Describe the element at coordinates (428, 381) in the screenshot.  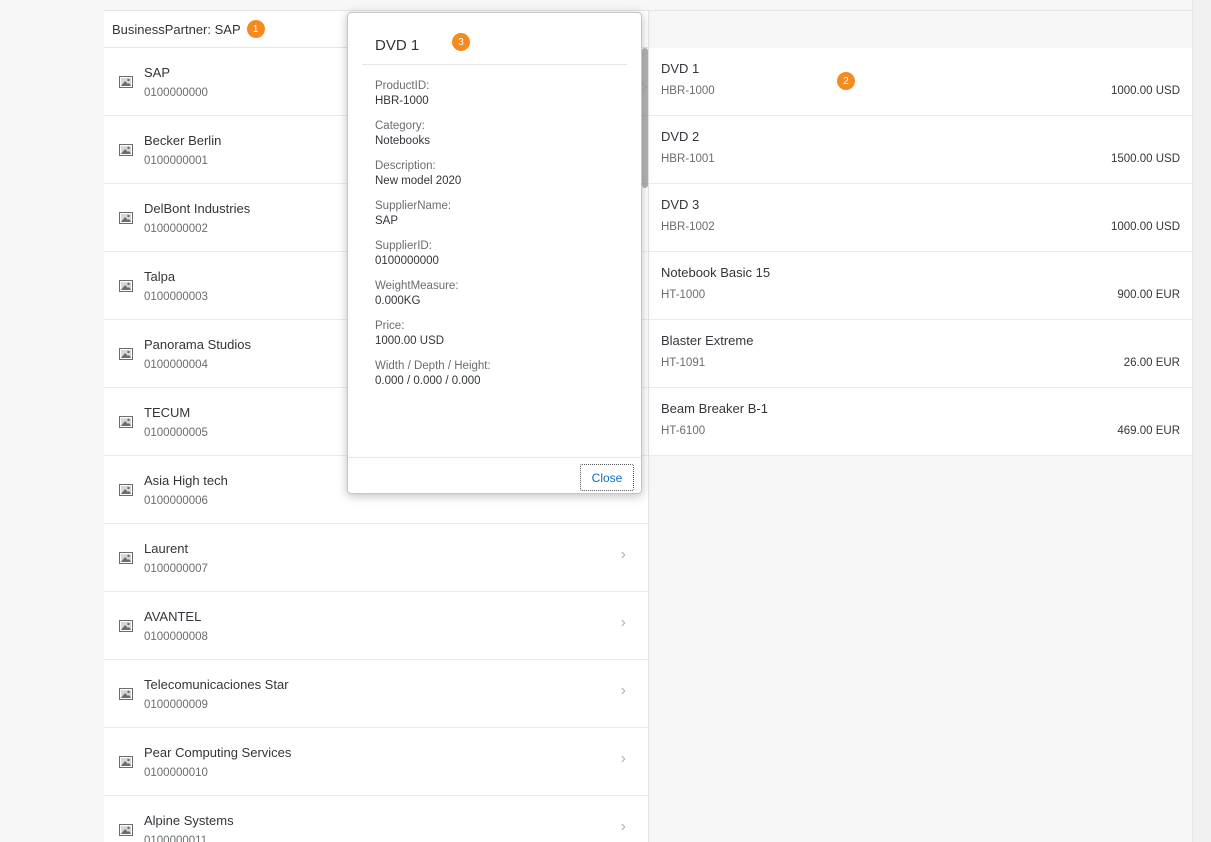
I see `field-value: 0.000 / 0.000 / 0.000` at that location.